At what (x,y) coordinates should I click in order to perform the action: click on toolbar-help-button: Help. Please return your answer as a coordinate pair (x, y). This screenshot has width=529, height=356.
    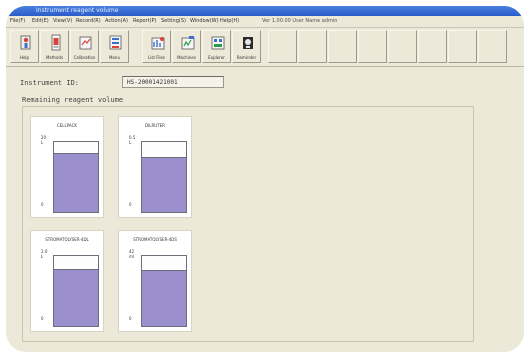
    Looking at the image, I should click on (24, 46).